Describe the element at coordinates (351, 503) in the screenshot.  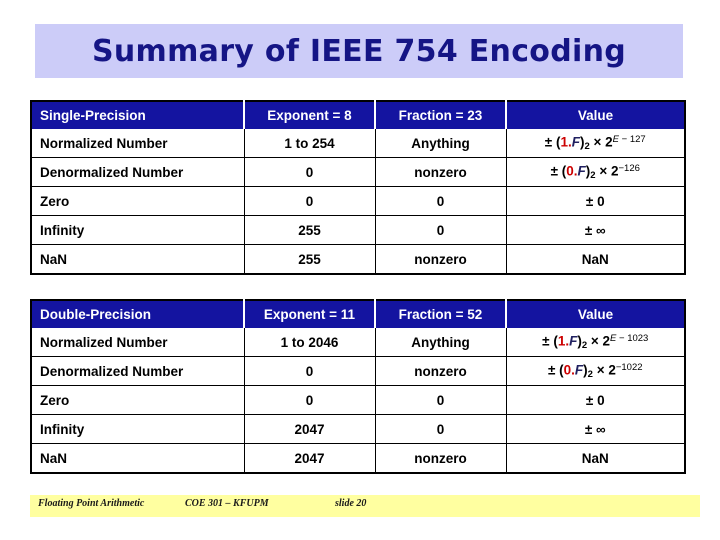
I see `footer-slide-number: slide 20` at that location.